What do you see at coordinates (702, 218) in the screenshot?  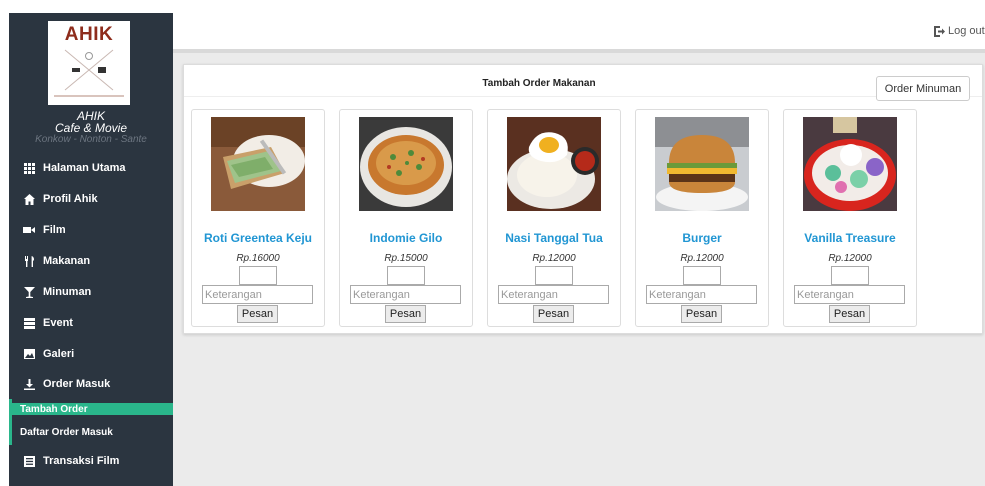 I see `food-card: Burger Rp.12000 Pesan` at bounding box center [702, 218].